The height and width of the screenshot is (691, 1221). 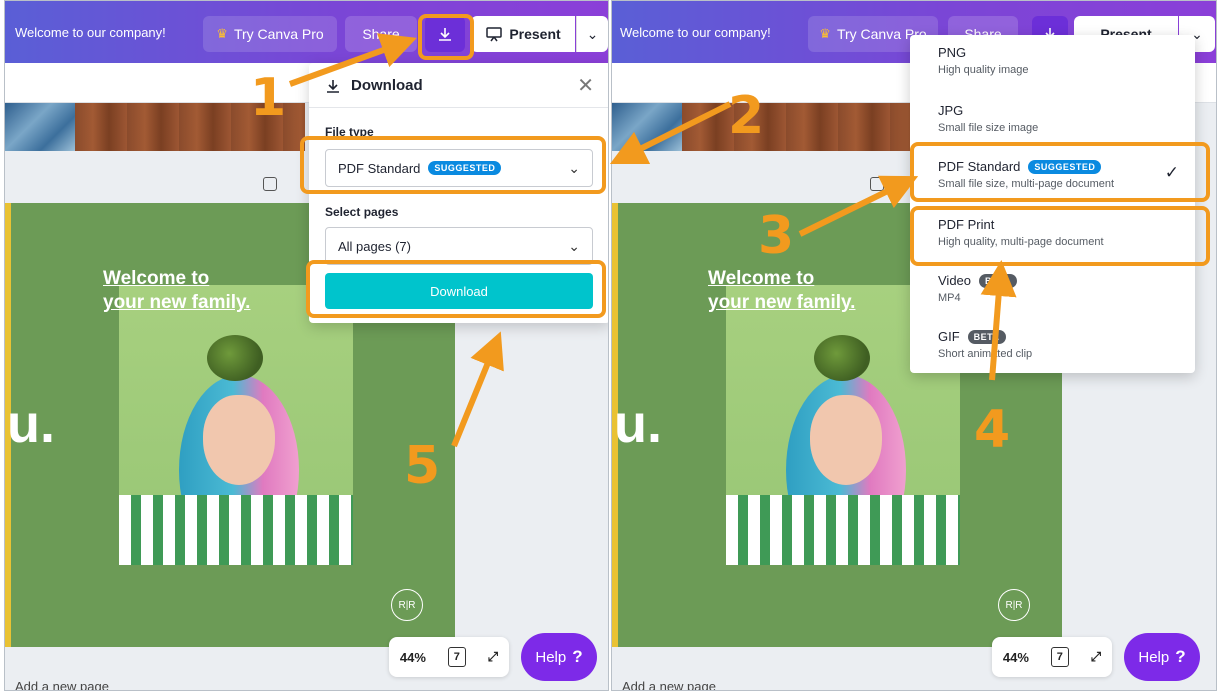 I want to click on select-pages-label: Select pages, so click(x=362, y=212).